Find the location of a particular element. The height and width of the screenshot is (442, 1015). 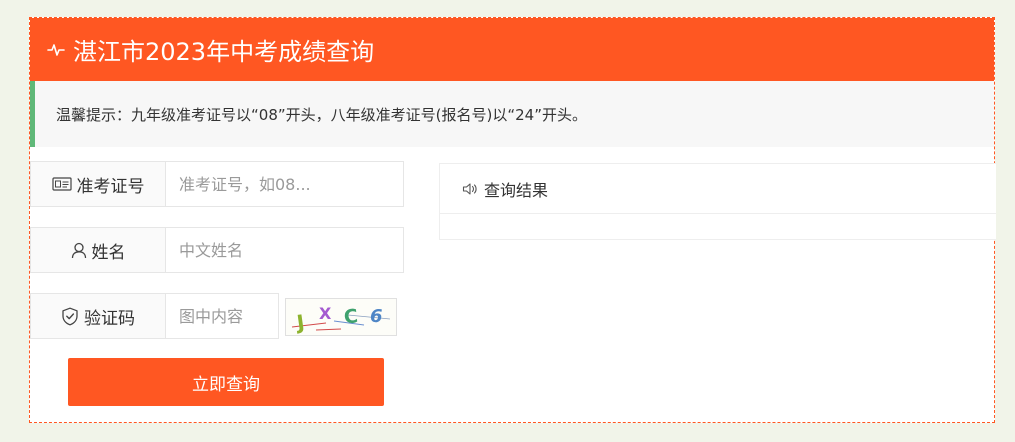

pulse-icon is located at coordinates (56, 50).